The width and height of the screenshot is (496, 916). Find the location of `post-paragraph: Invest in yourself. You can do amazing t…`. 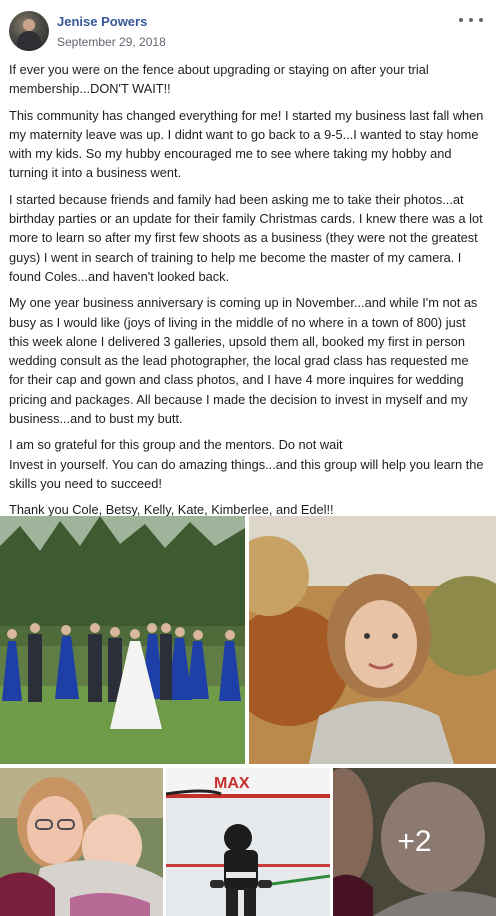

post-paragraph: Invest in yourself. You can do amazing t… is located at coordinates (246, 473).